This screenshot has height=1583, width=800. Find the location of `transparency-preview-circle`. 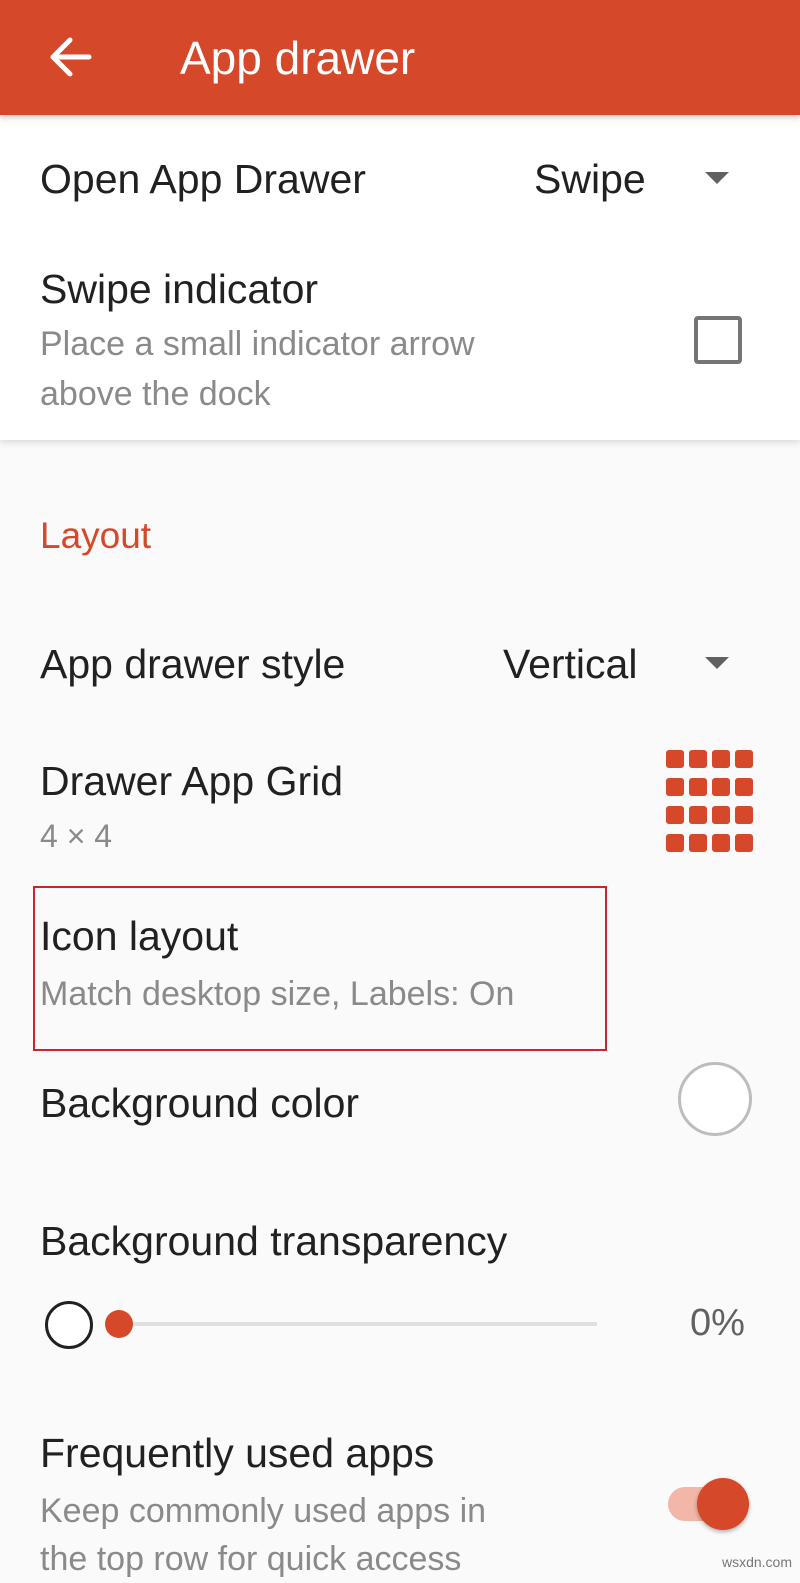

transparency-preview-circle is located at coordinates (69, 1325).